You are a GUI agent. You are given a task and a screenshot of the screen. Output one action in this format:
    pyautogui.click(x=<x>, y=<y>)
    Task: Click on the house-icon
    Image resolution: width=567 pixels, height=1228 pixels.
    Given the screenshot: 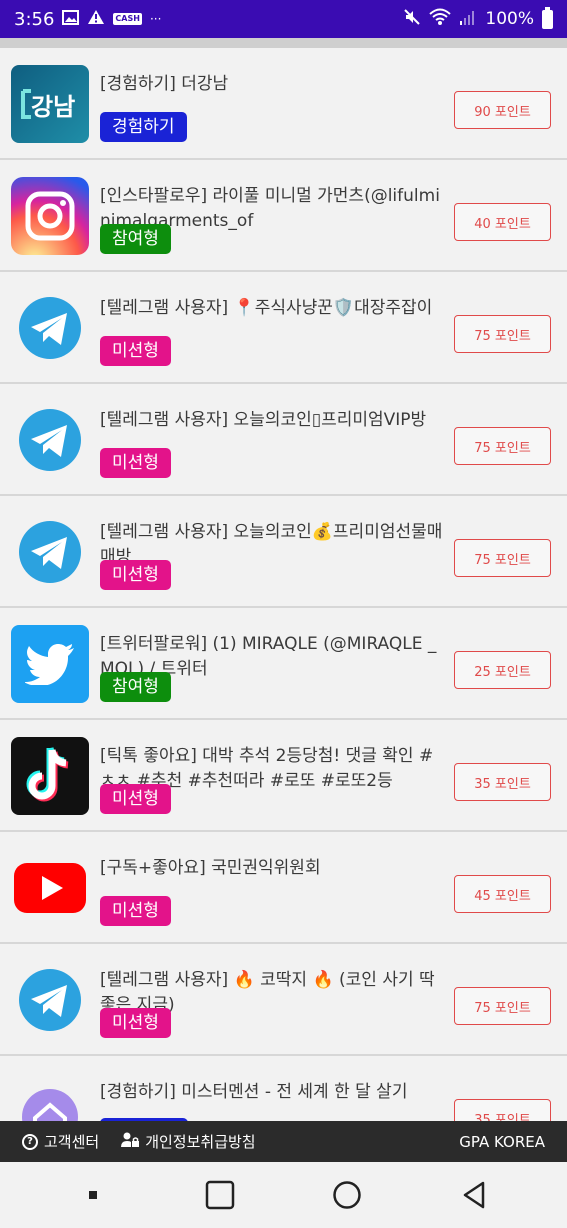 What is the action you would take?
    pyautogui.click(x=50, y=1099)
    